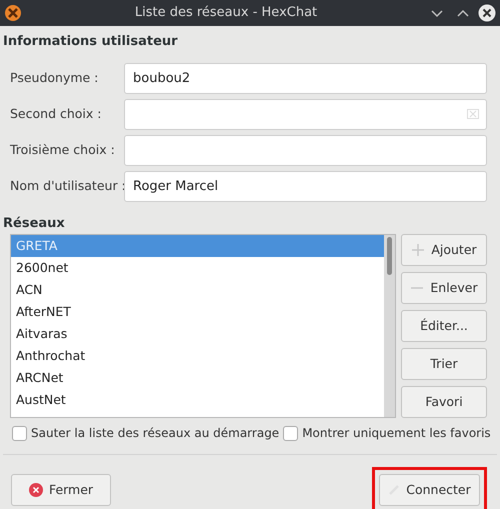  I want to click on network-item: ACN, so click(197, 290).